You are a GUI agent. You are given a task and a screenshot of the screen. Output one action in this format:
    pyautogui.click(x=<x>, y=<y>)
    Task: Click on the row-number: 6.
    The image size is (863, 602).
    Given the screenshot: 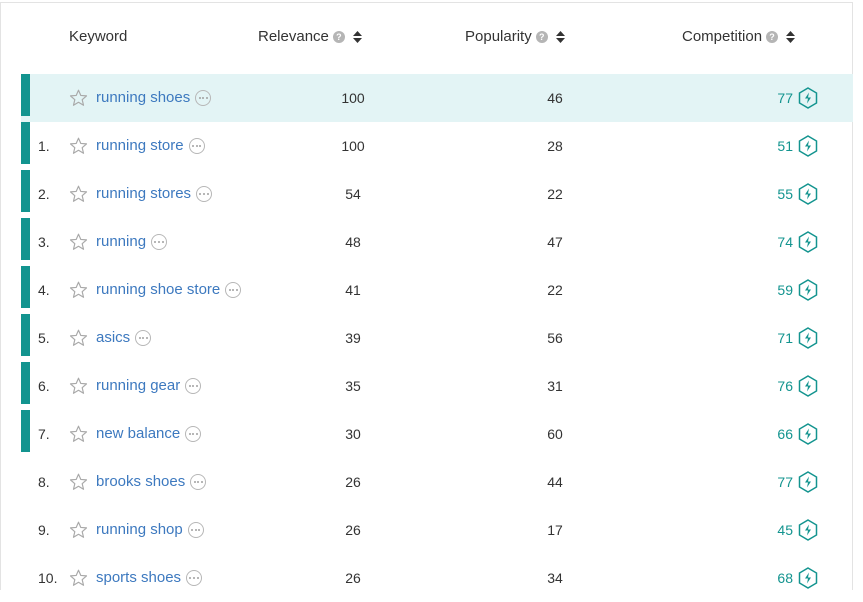 What is the action you would take?
    pyautogui.click(x=44, y=386)
    